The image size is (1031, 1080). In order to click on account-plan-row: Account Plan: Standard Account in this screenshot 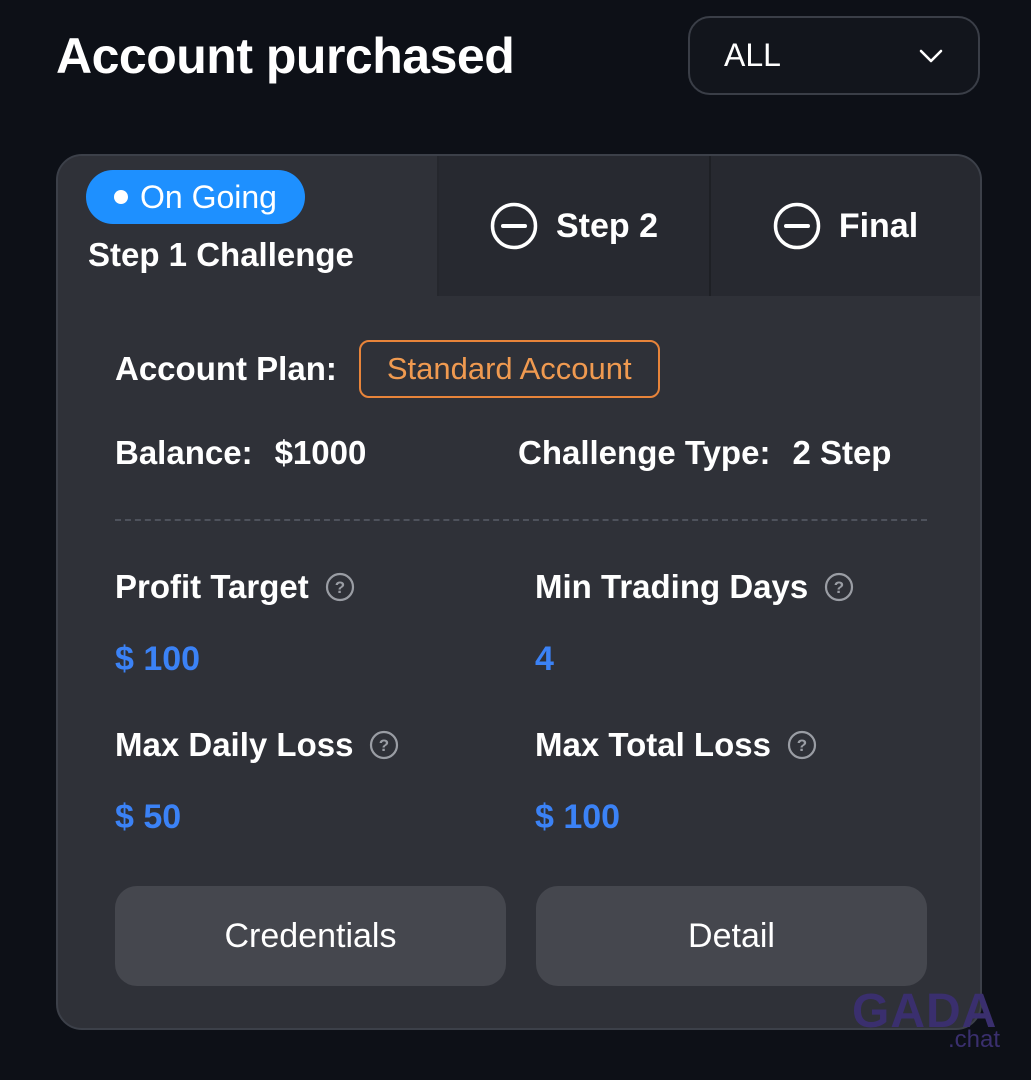, I will do `click(387, 369)`.